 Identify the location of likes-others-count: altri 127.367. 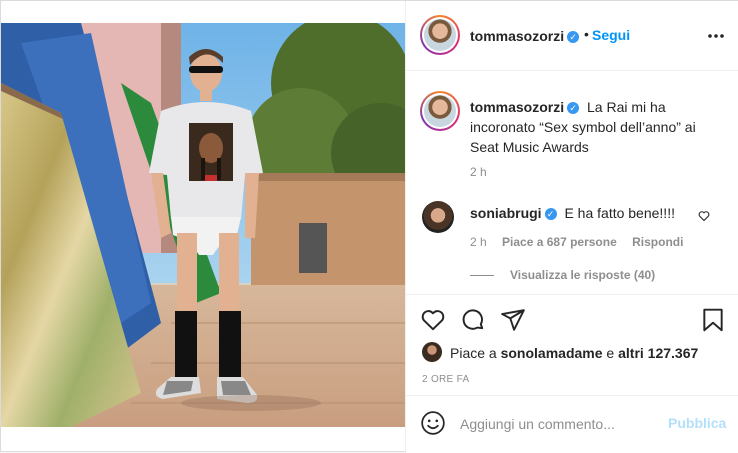
(658, 353).